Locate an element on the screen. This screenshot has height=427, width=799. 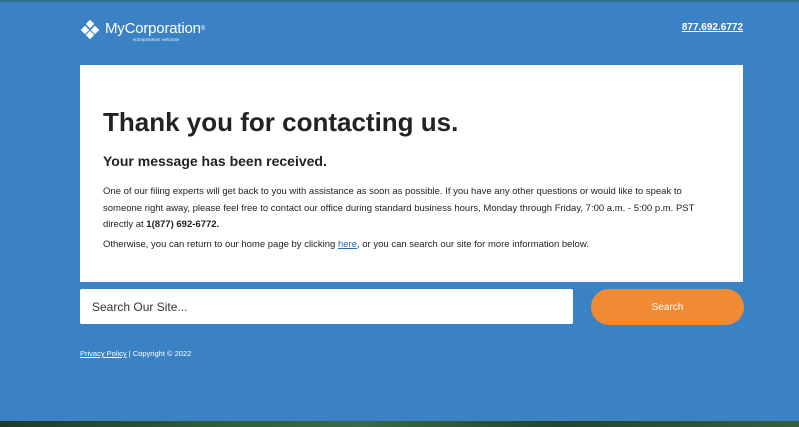
page-subtitle: Your message has been received. is located at coordinates (215, 161).